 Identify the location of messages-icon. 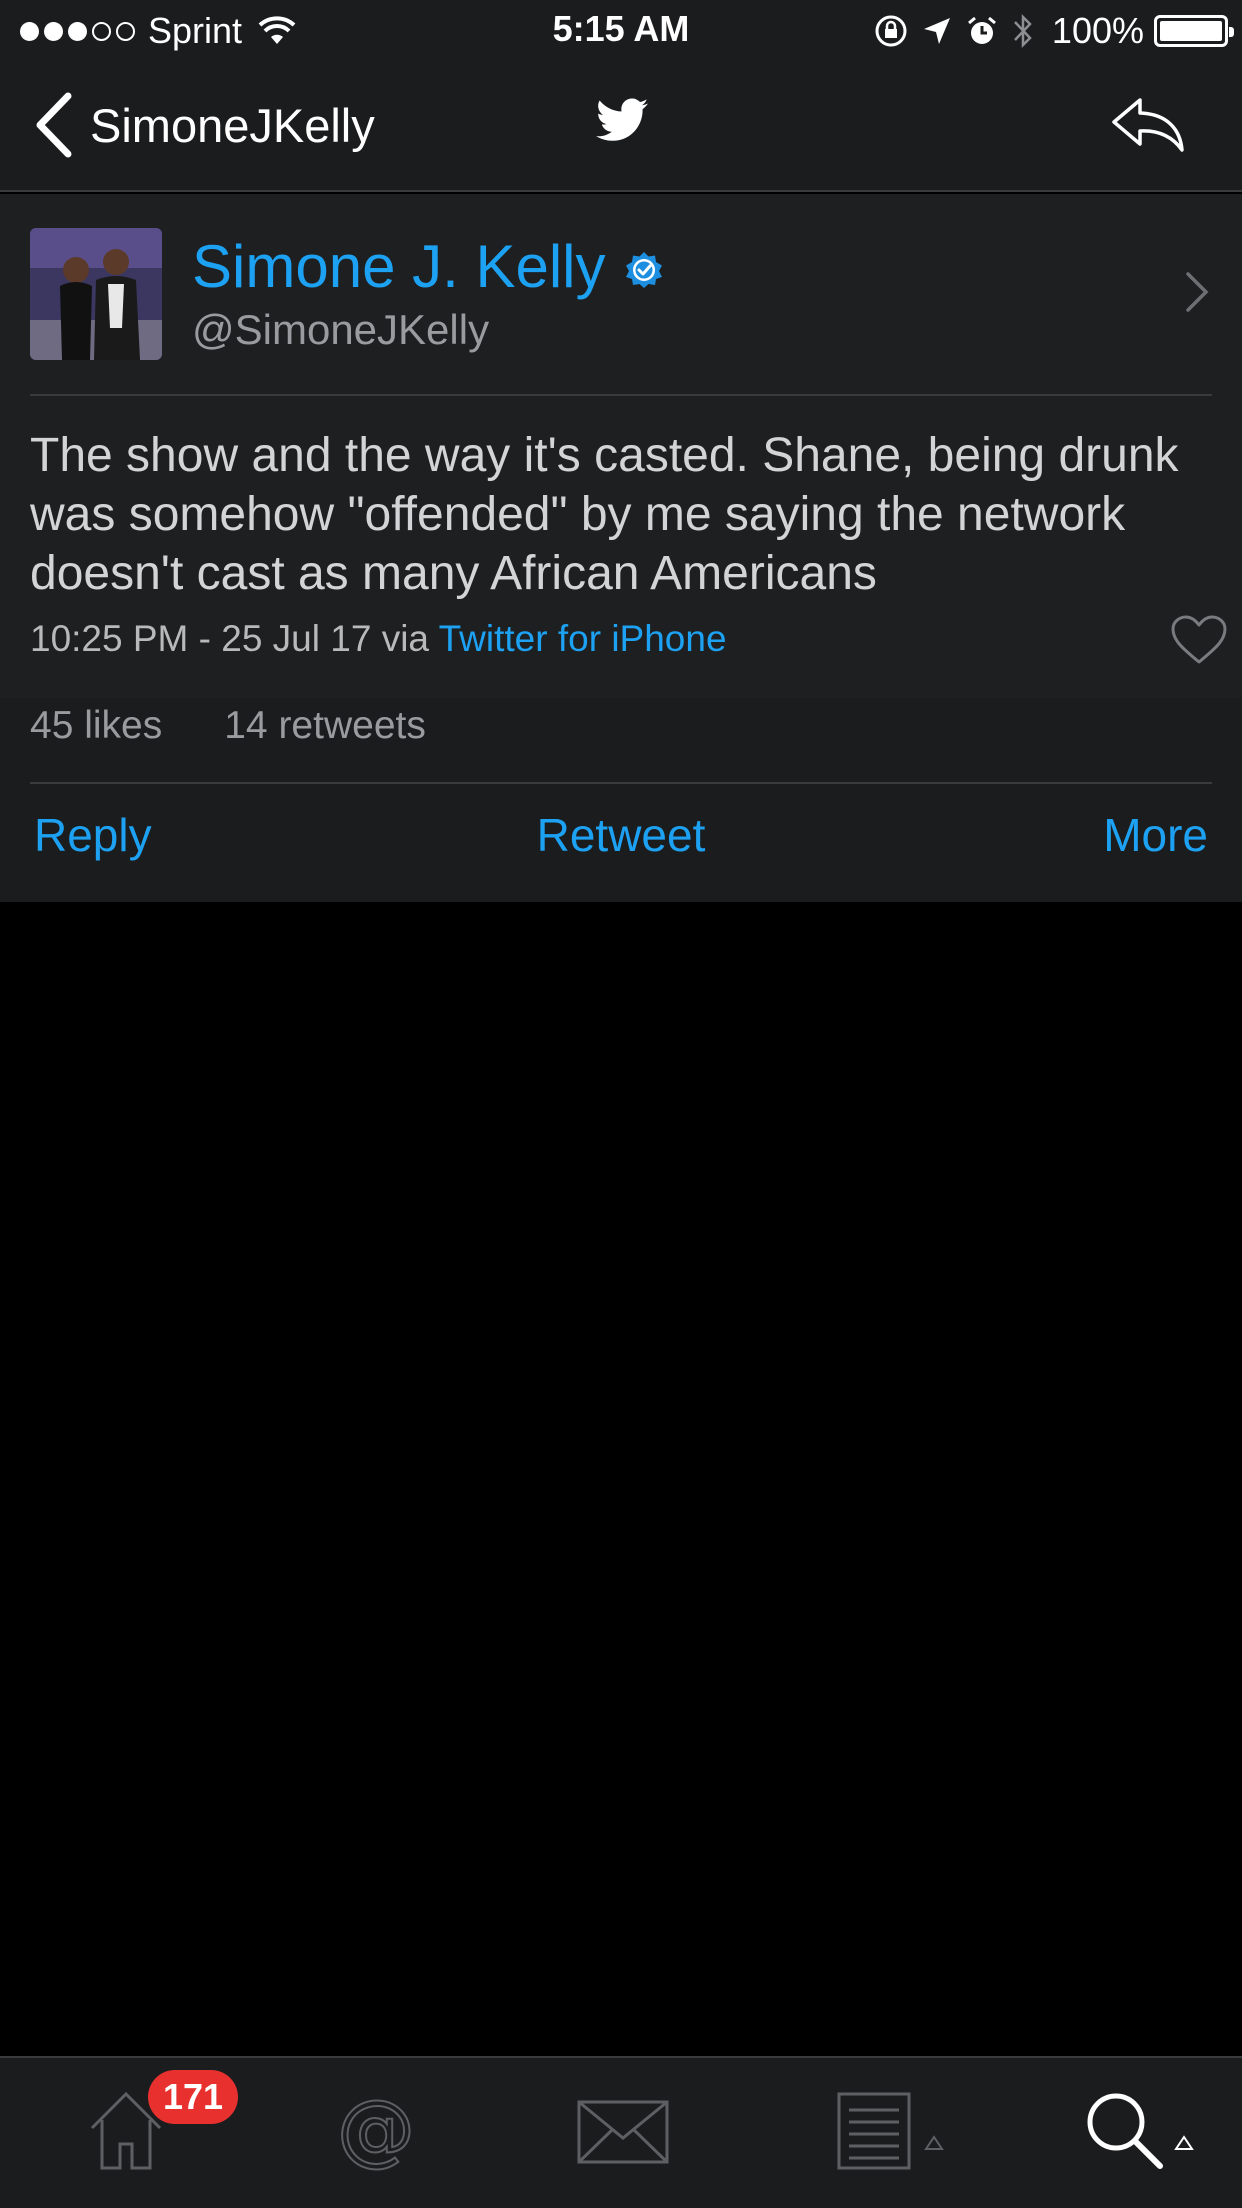
(623, 2130).